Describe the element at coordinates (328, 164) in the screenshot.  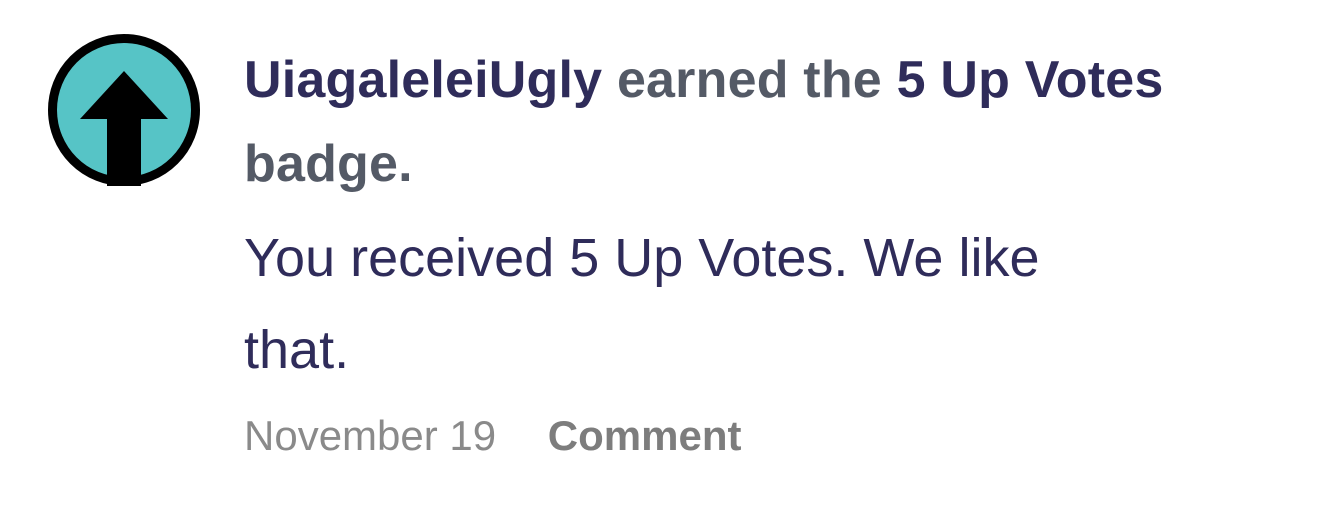
I see `badge-suffix: badge.` at that location.